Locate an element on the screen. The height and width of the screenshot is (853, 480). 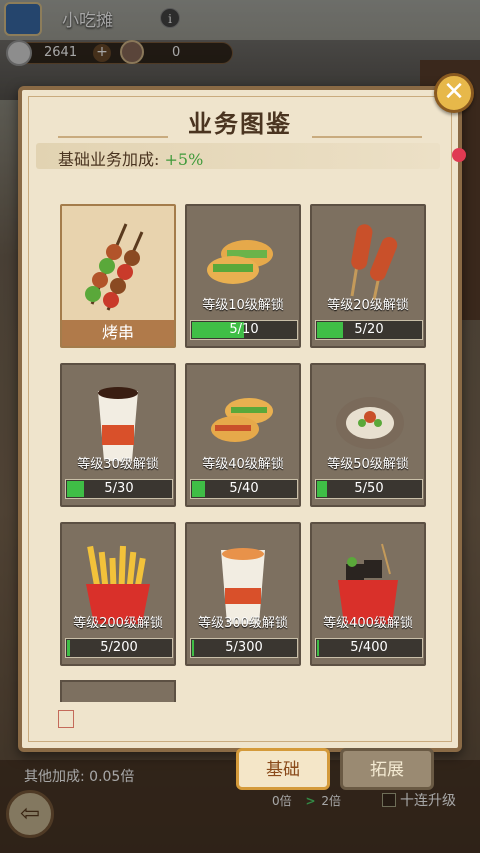
item-card-fries: 等级200级解锁 5/200 is located at coordinates (118, 594).